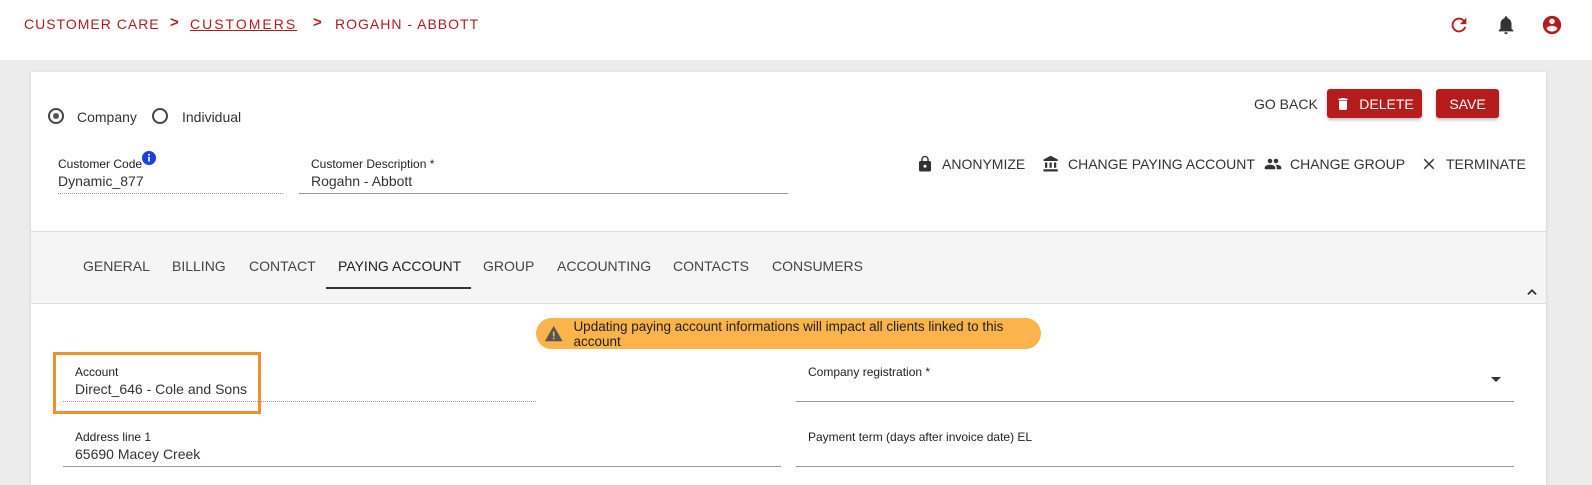 The width and height of the screenshot is (1592, 485). Describe the element at coordinates (160, 116) in the screenshot. I see `radio-individual` at that location.